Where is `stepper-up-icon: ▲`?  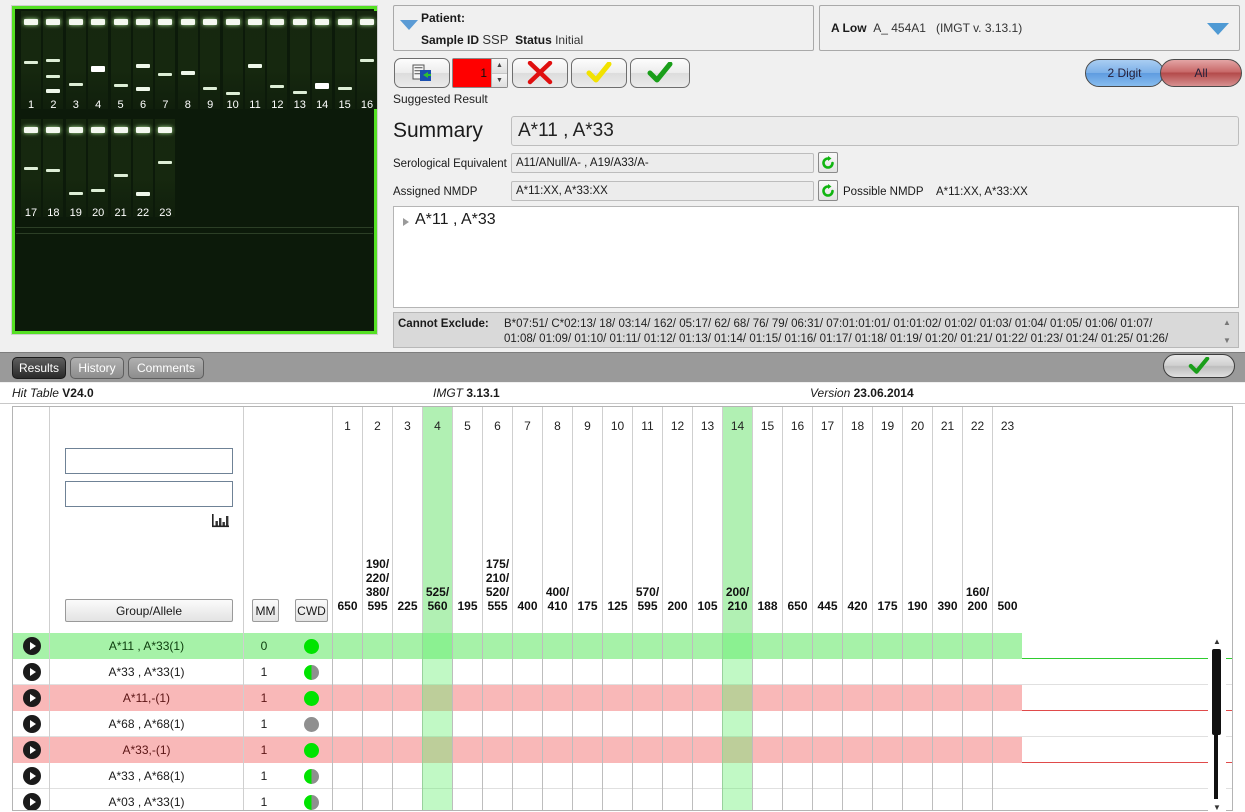 stepper-up-icon: ▲ is located at coordinates (499, 66).